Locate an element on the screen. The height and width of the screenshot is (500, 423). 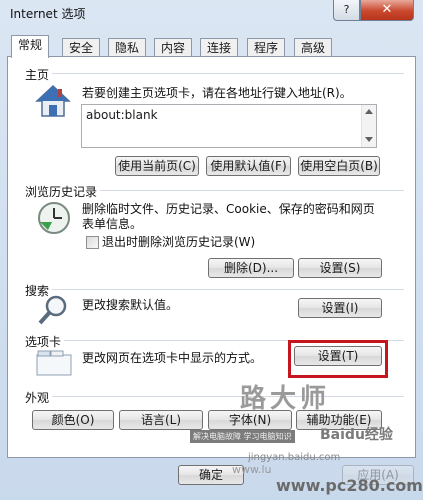
tab-programs: 程序 is located at coordinates (266, 47).